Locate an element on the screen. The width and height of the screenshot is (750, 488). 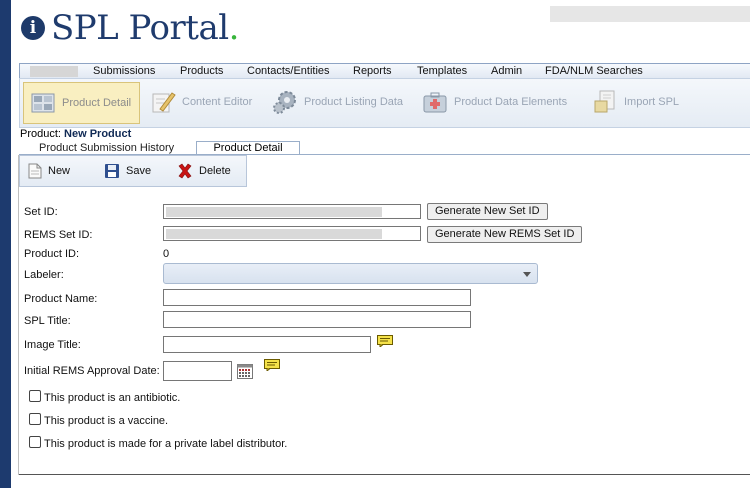
generate-rems-set-id-button: Generate New REMS Set ID is located at coordinates (505, 234).